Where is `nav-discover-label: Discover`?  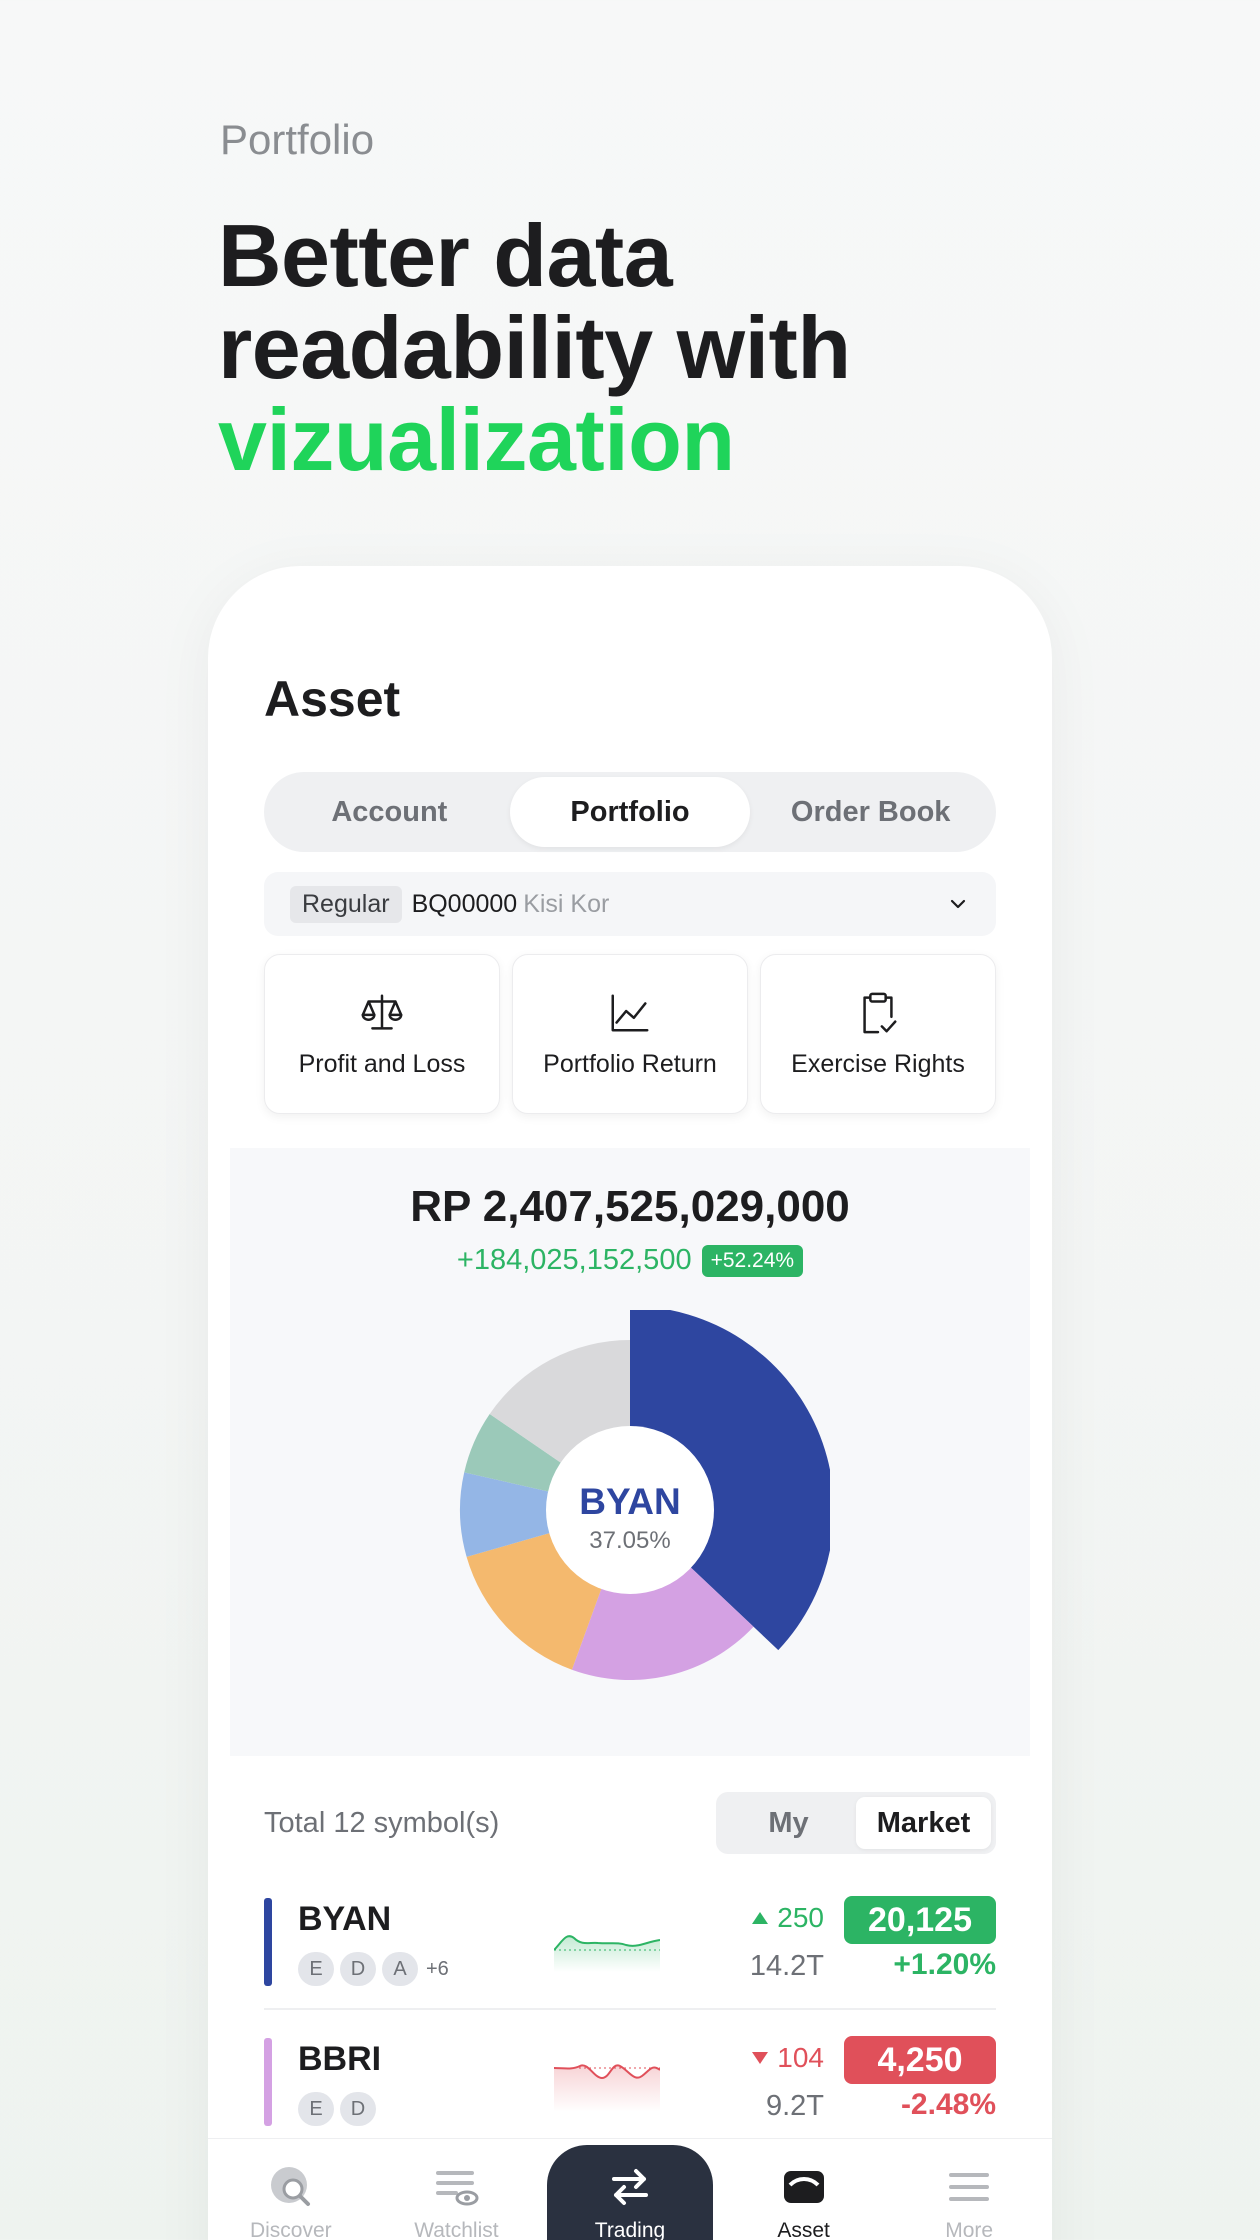
nav-discover-label: Discover is located at coordinates (290, 2229).